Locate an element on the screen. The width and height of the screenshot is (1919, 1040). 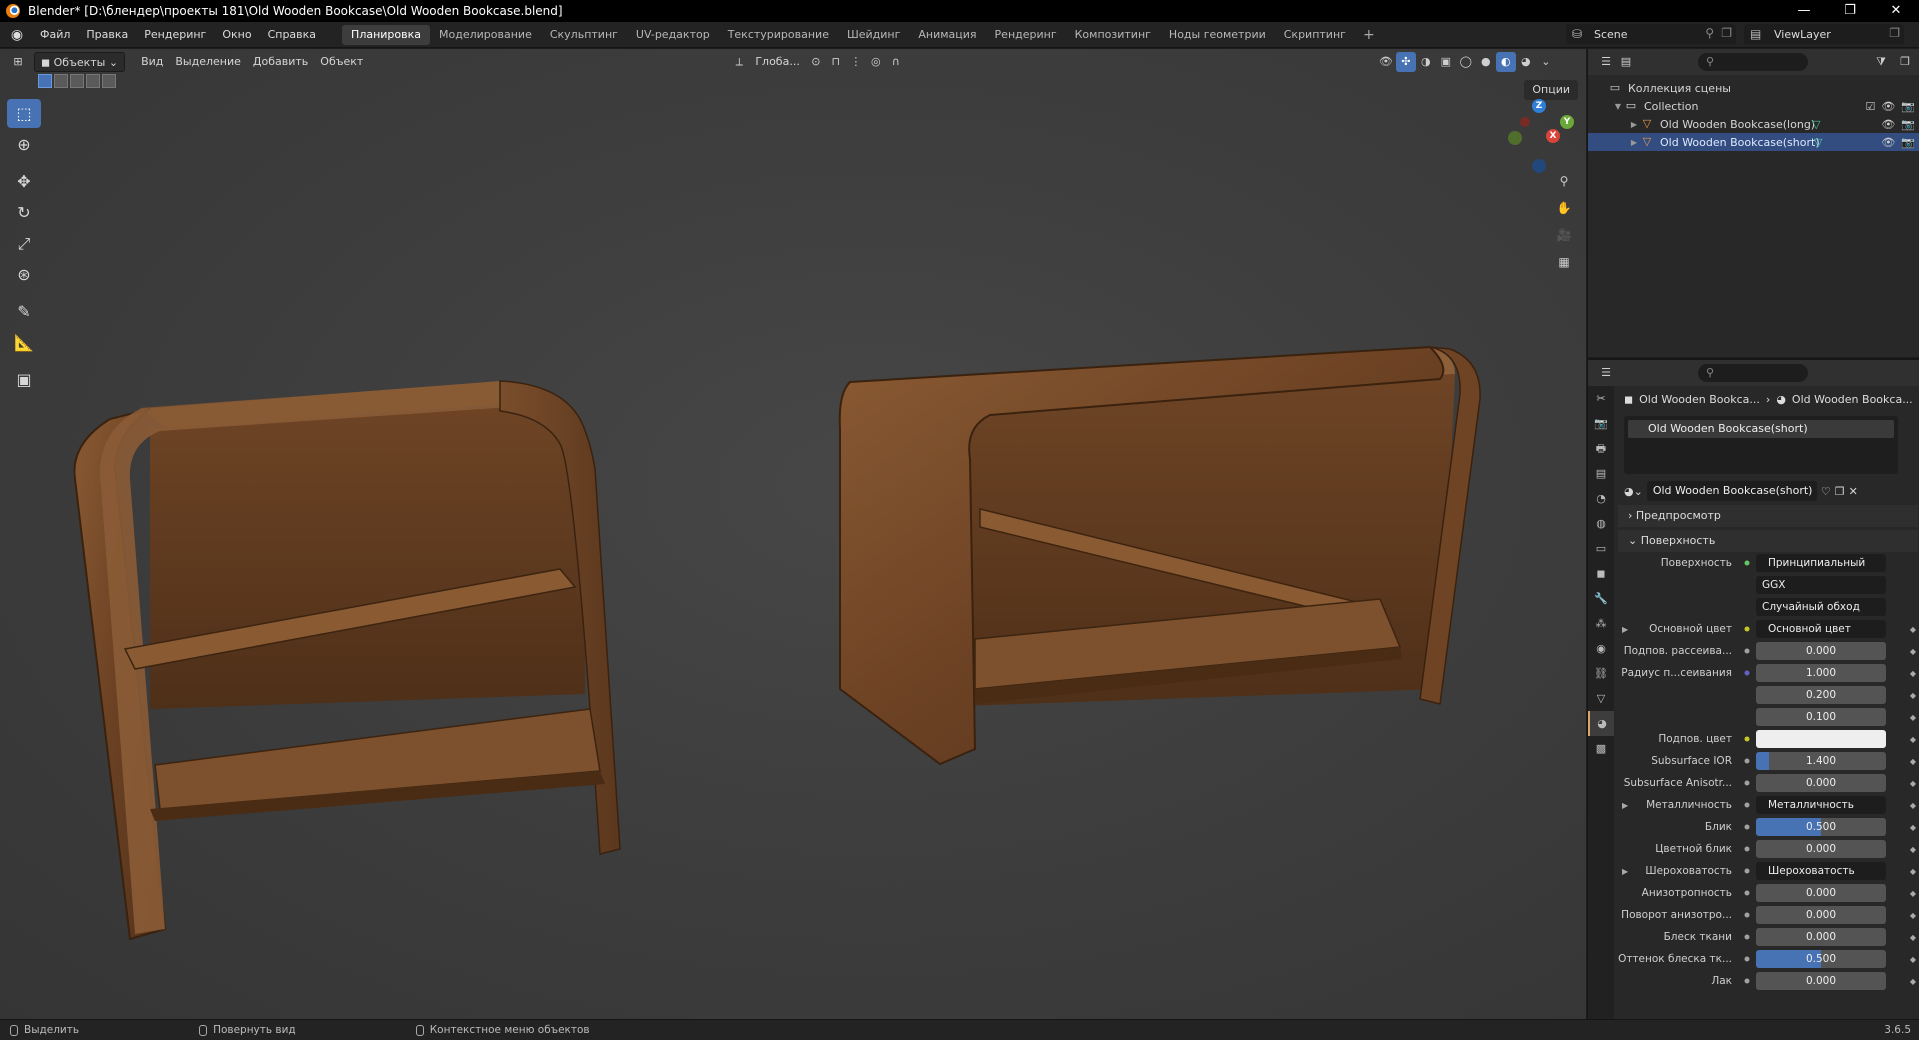
tab-layout: Планировка is located at coordinates (386, 34).